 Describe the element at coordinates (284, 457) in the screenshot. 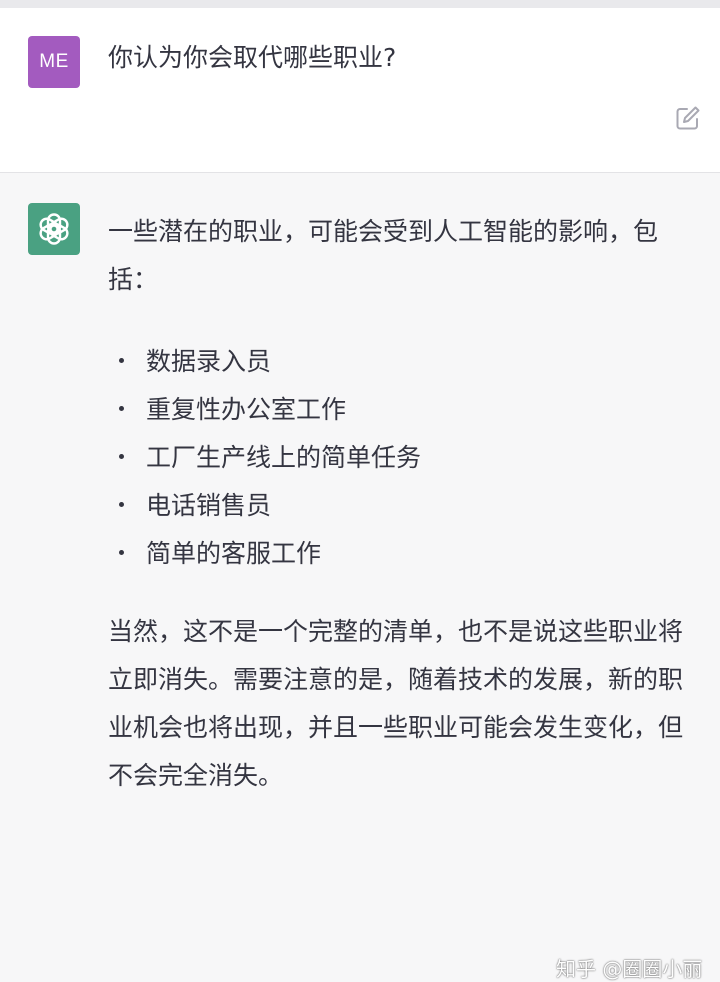

I see `list-item-text: 工厂生产线上的简单任务` at that location.